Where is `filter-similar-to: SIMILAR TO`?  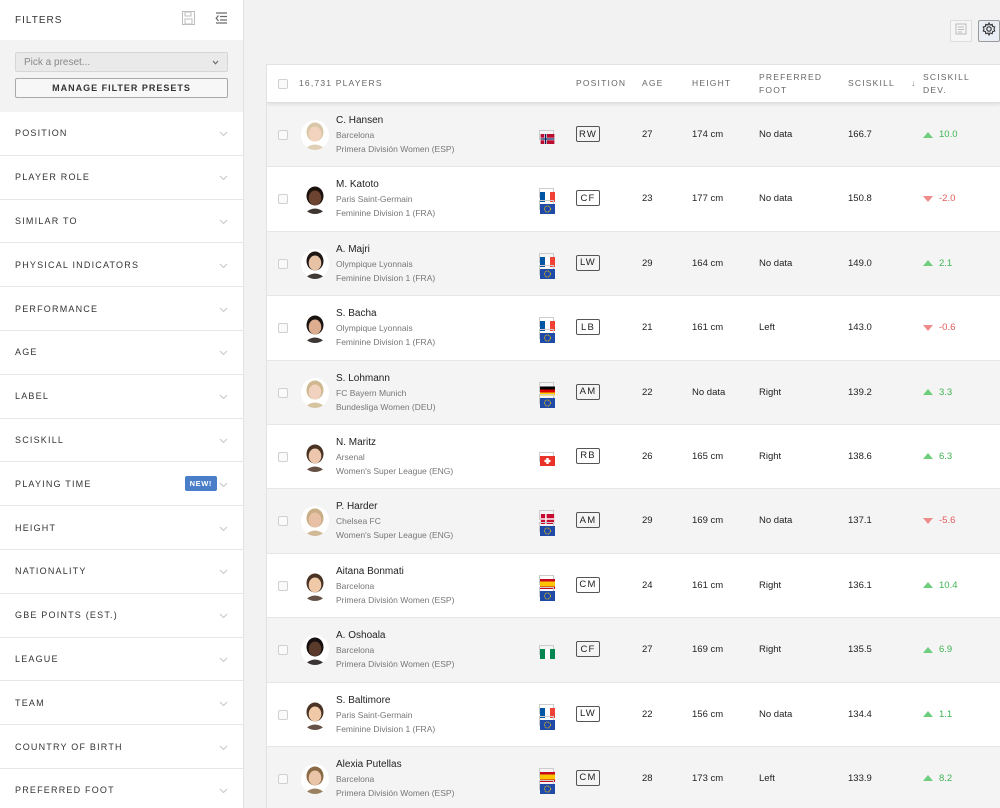 filter-similar-to: SIMILAR TO is located at coordinates (121, 222).